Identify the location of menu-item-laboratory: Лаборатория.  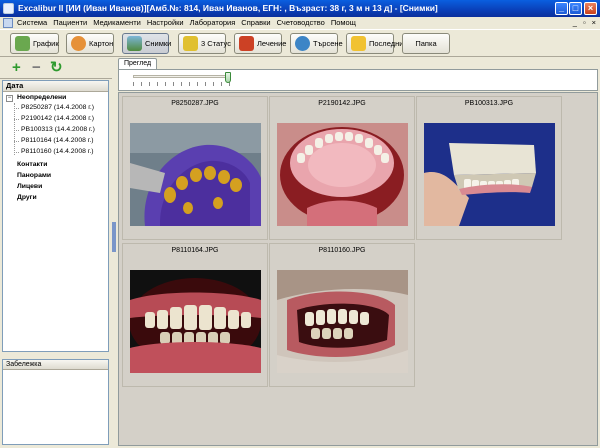
(213, 22).